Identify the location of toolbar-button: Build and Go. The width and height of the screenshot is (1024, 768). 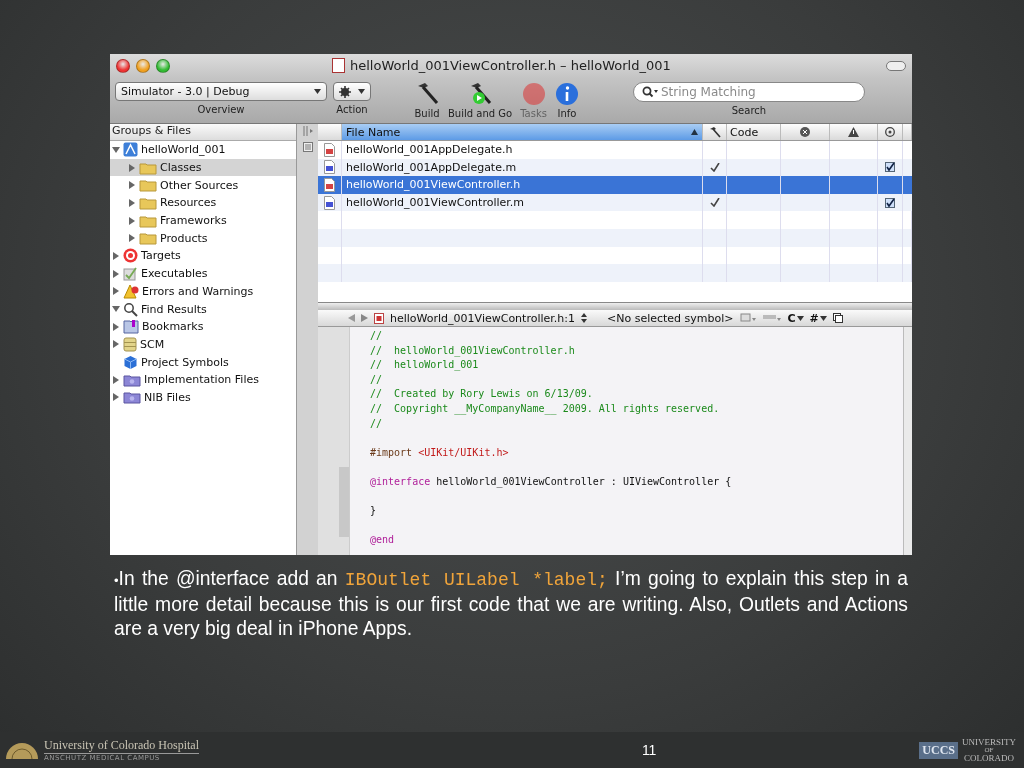
(480, 100).